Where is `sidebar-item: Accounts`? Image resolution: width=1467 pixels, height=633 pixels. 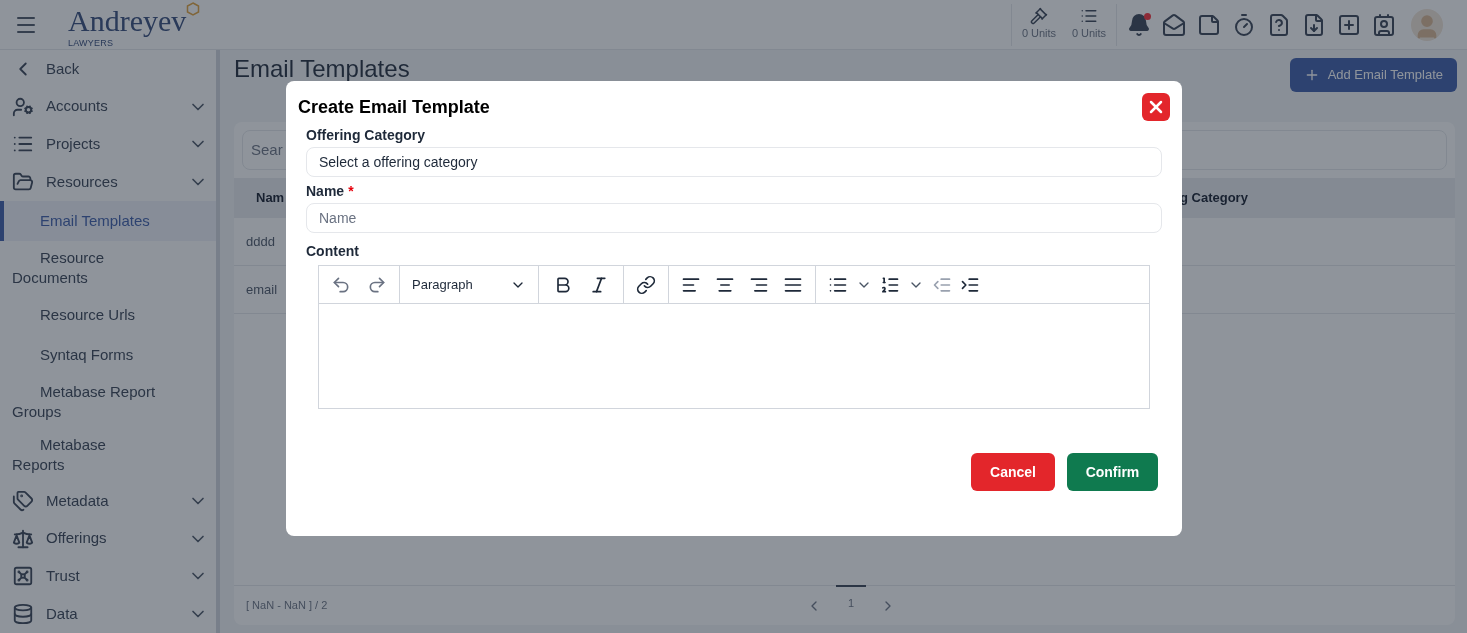 sidebar-item: Accounts is located at coordinates (108, 106).